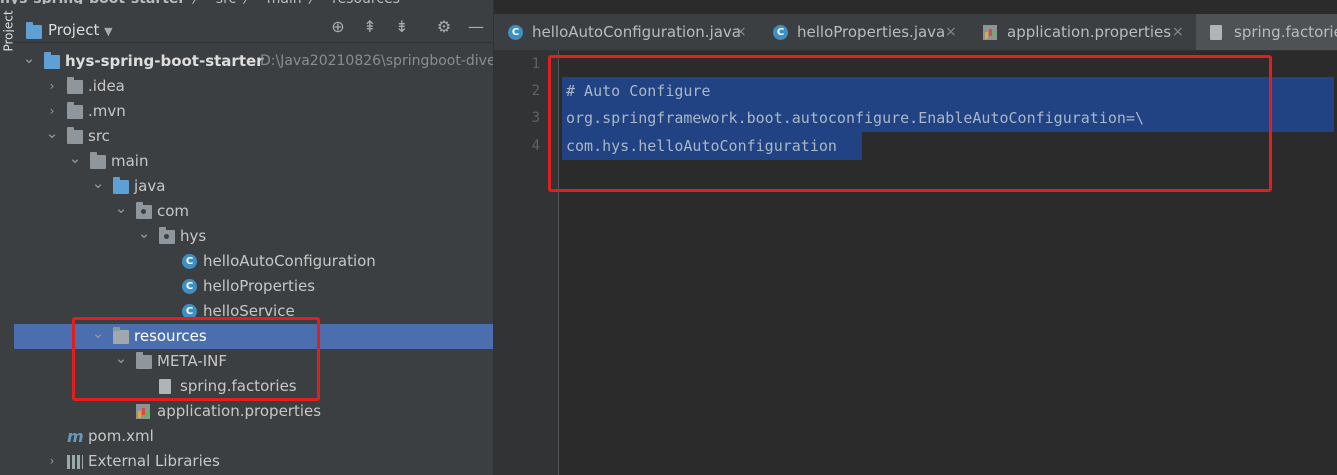 This screenshot has height=475, width=1337. What do you see at coordinates (1285, 32) in the screenshot?
I see `editor-tab-label: spring.factories` at bounding box center [1285, 32].